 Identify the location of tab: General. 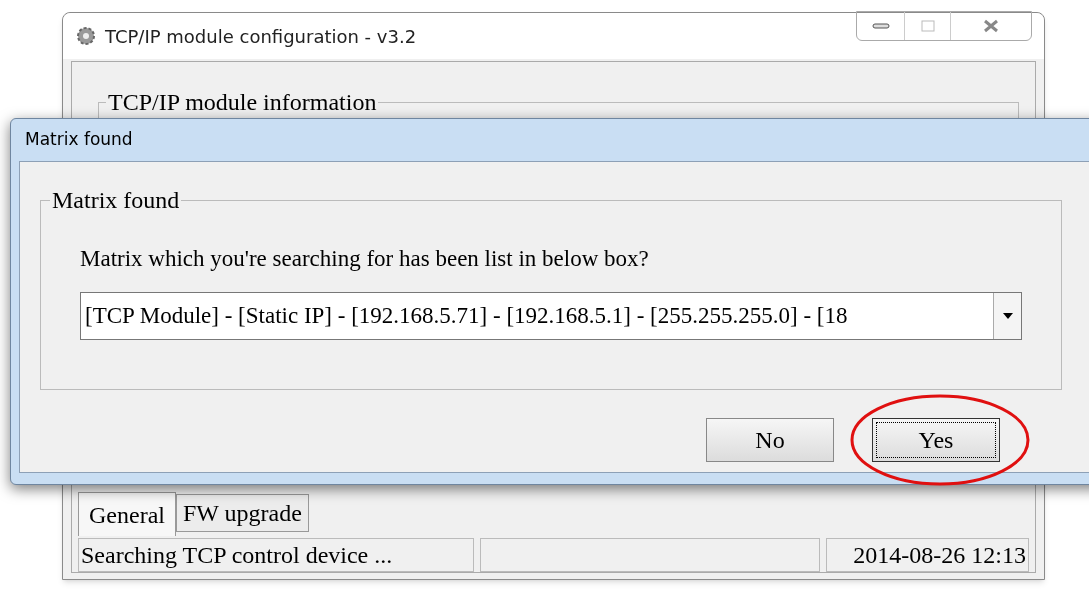
(127, 514).